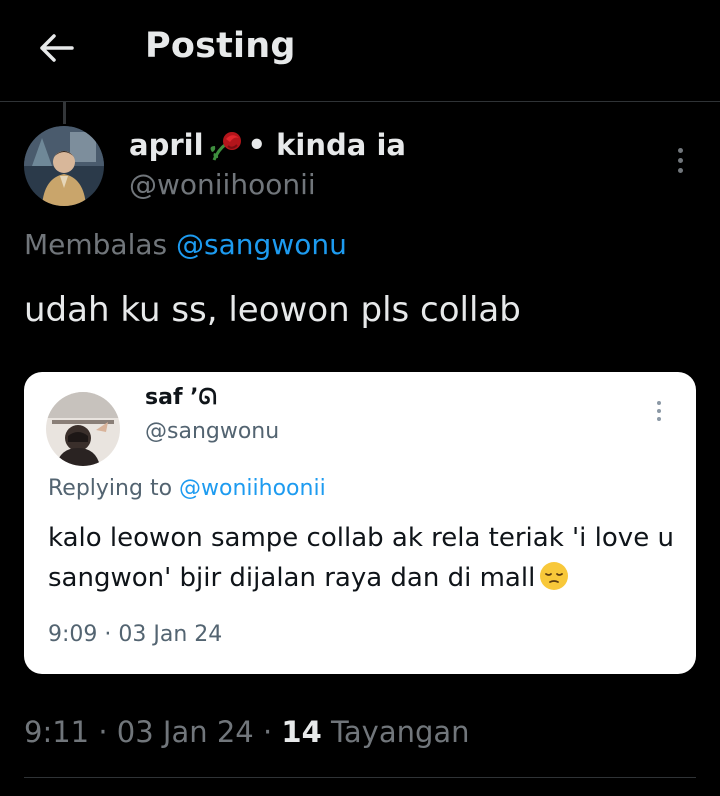 The image size is (720, 796). I want to click on replying-to-line: Membalas @sangwonu, so click(185, 244).